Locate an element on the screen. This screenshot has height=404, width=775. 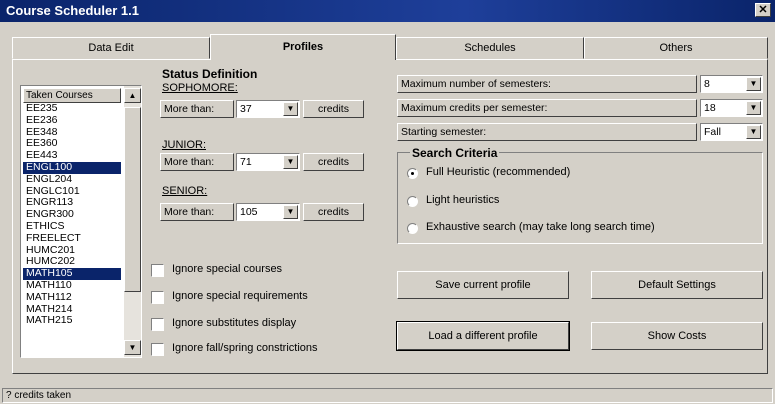
list-header: Taken Courses is located at coordinates (72, 95).